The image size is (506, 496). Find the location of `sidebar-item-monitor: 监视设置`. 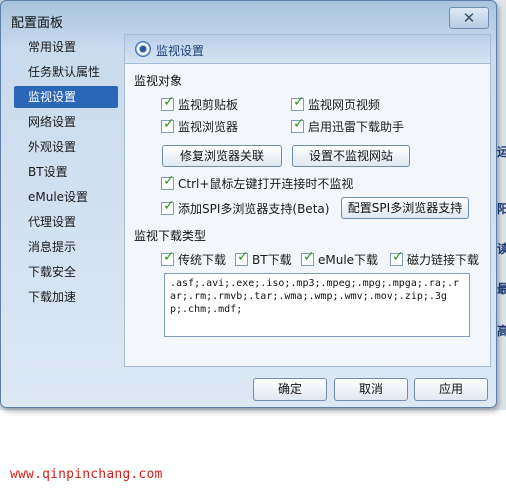

sidebar-item-monitor: 监视设置 is located at coordinates (66, 97).